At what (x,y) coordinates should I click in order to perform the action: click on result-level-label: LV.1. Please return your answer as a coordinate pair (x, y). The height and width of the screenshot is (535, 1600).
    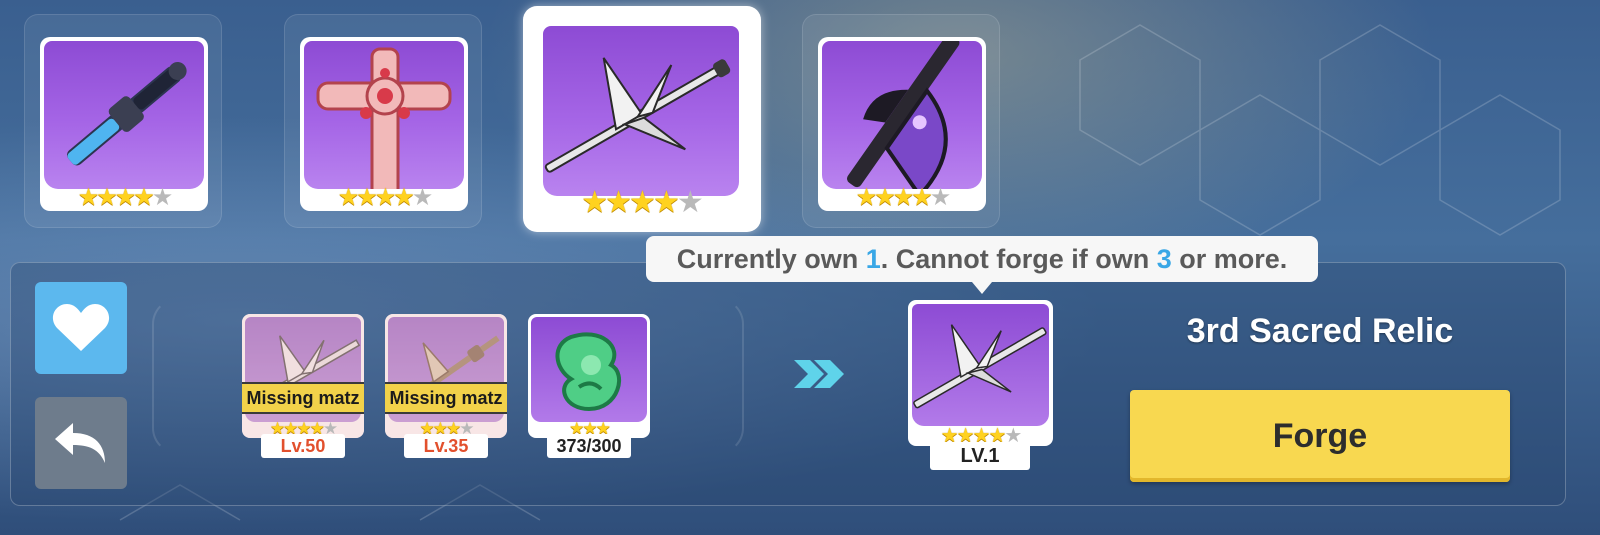
    Looking at the image, I should click on (980, 456).